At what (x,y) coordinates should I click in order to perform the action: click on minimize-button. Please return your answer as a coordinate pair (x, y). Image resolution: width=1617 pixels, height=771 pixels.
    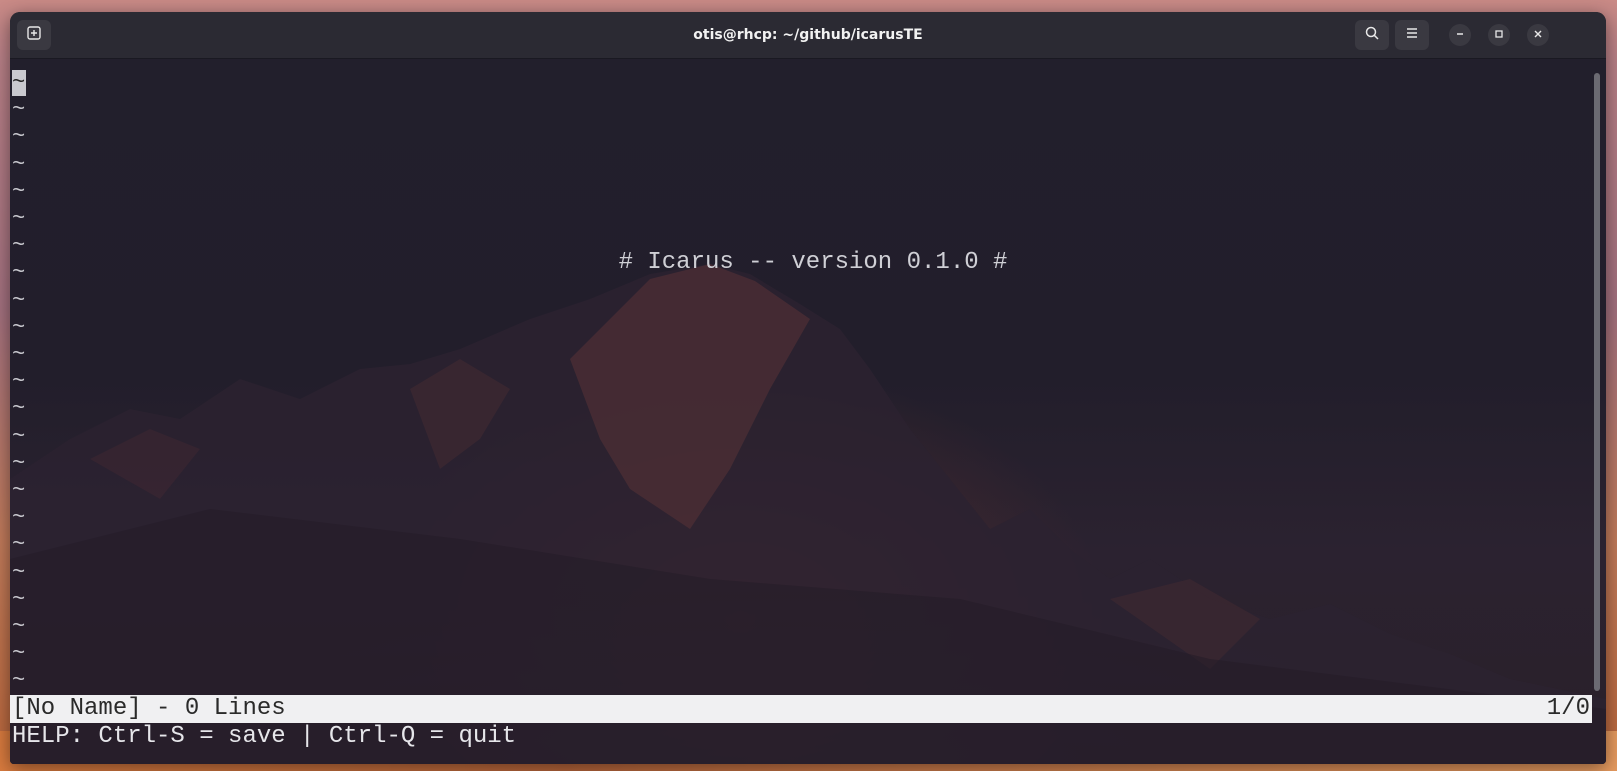
    Looking at the image, I should click on (1460, 35).